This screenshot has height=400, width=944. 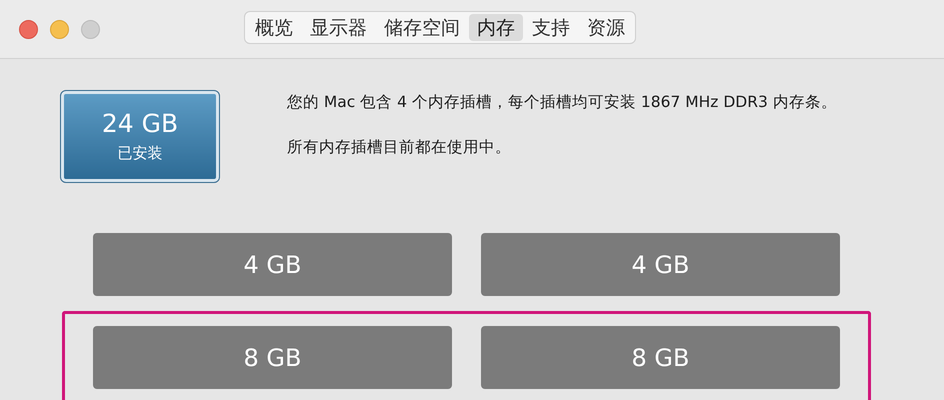 What do you see at coordinates (140, 153) in the screenshot?
I see `memory-caption: 已安装` at bounding box center [140, 153].